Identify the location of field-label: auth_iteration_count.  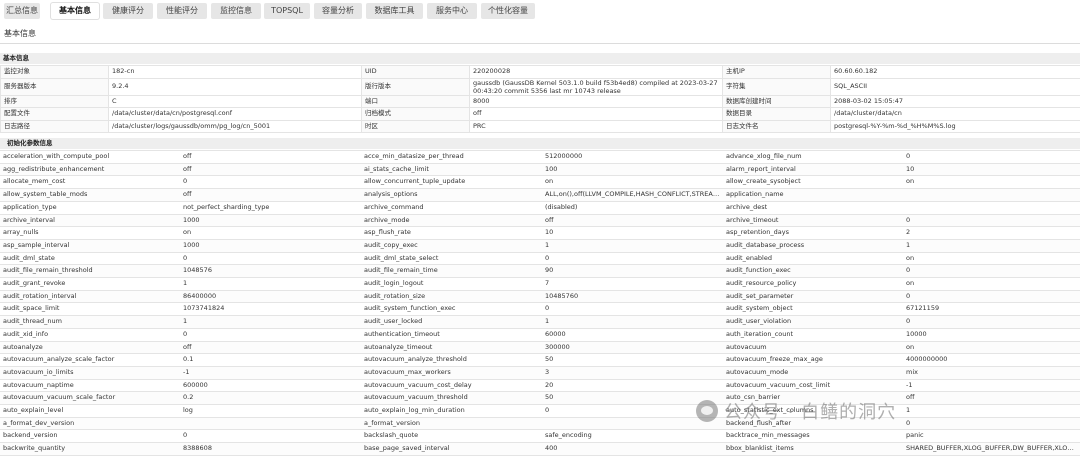
(813, 334).